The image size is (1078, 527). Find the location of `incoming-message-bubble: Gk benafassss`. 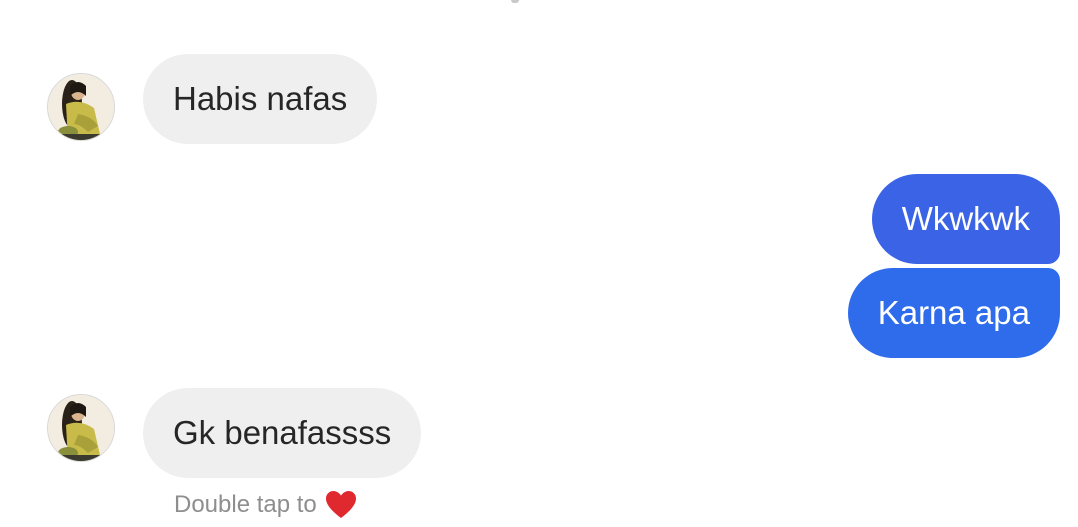

incoming-message-bubble: Gk benafassss is located at coordinates (282, 433).